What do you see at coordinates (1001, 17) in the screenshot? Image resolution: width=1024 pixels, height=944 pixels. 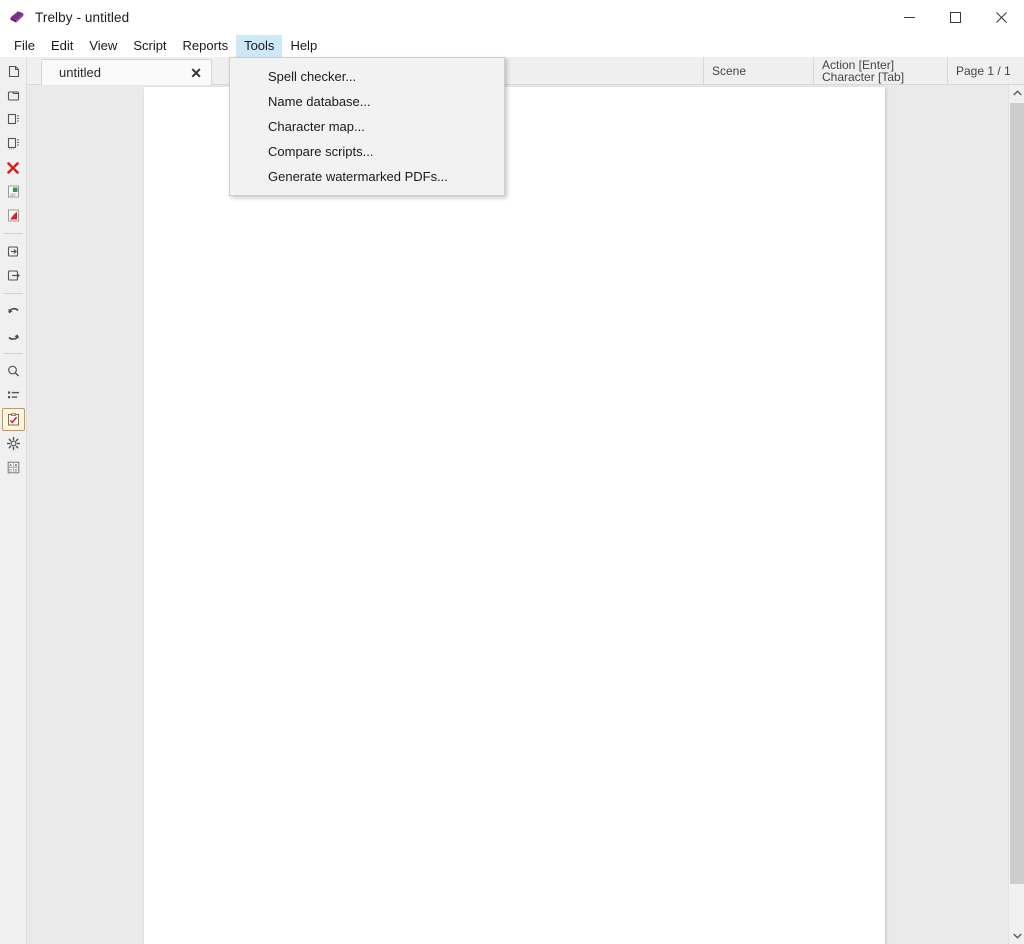 I see `close-button` at bounding box center [1001, 17].